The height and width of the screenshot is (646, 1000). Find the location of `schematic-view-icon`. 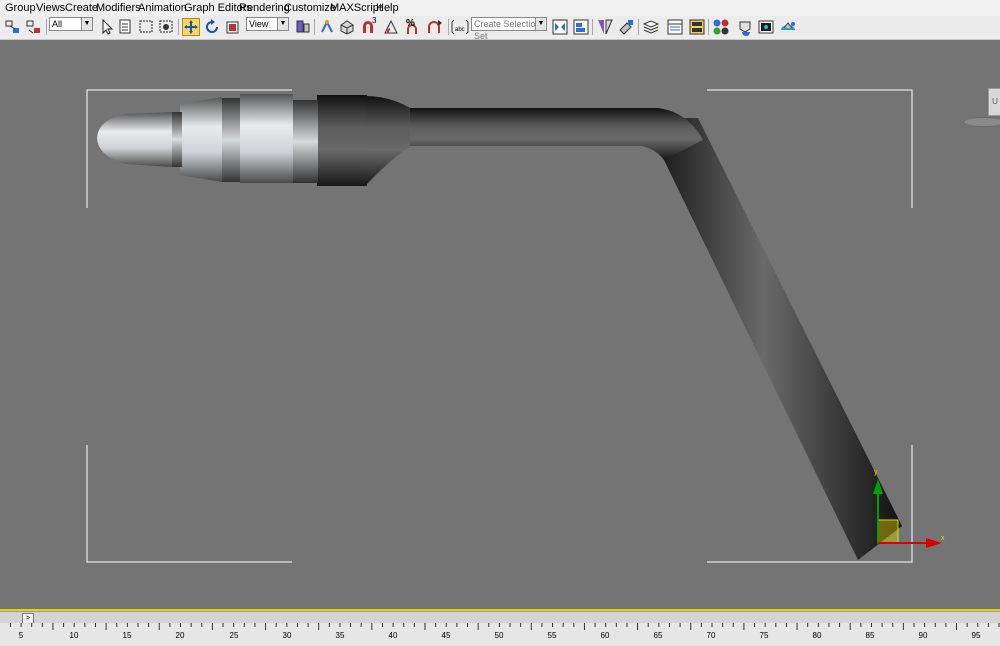

schematic-view-icon is located at coordinates (697, 27).